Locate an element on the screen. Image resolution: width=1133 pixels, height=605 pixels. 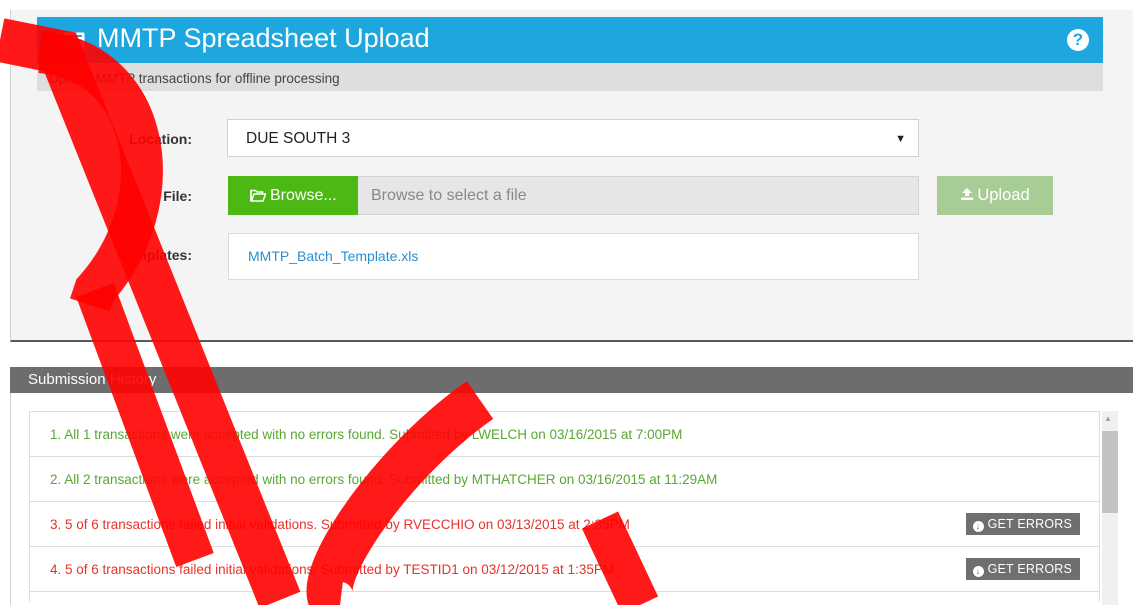
file-label: File: is located at coordinates (177, 196).